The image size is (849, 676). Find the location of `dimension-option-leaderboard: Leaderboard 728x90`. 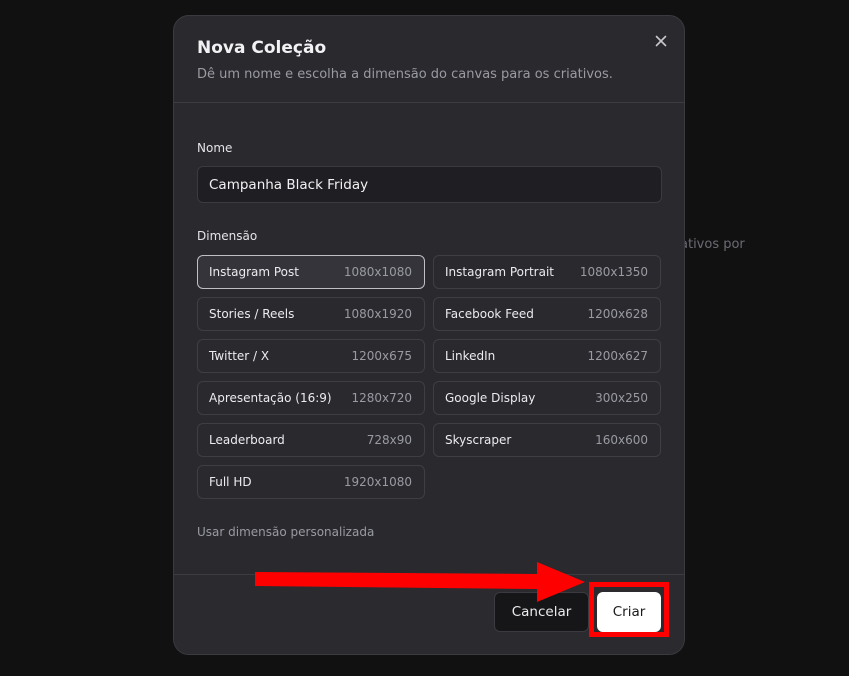

dimension-option-leaderboard: Leaderboard 728x90 is located at coordinates (311, 440).